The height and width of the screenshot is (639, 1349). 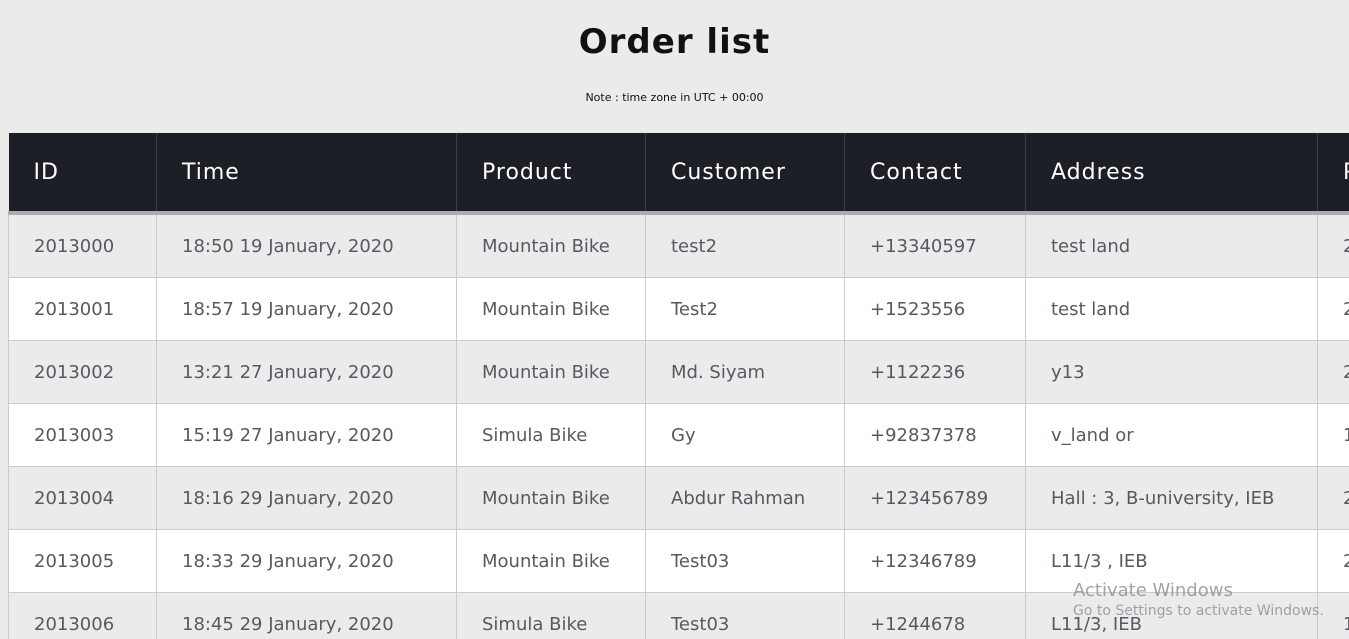 What do you see at coordinates (82, 309) in the screenshot?
I see `cell-id: 2013001` at bounding box center [82, 309].